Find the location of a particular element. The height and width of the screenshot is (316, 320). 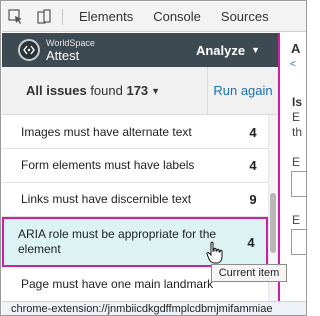

run-again-button: Run again is located at coordinates (242, 90).